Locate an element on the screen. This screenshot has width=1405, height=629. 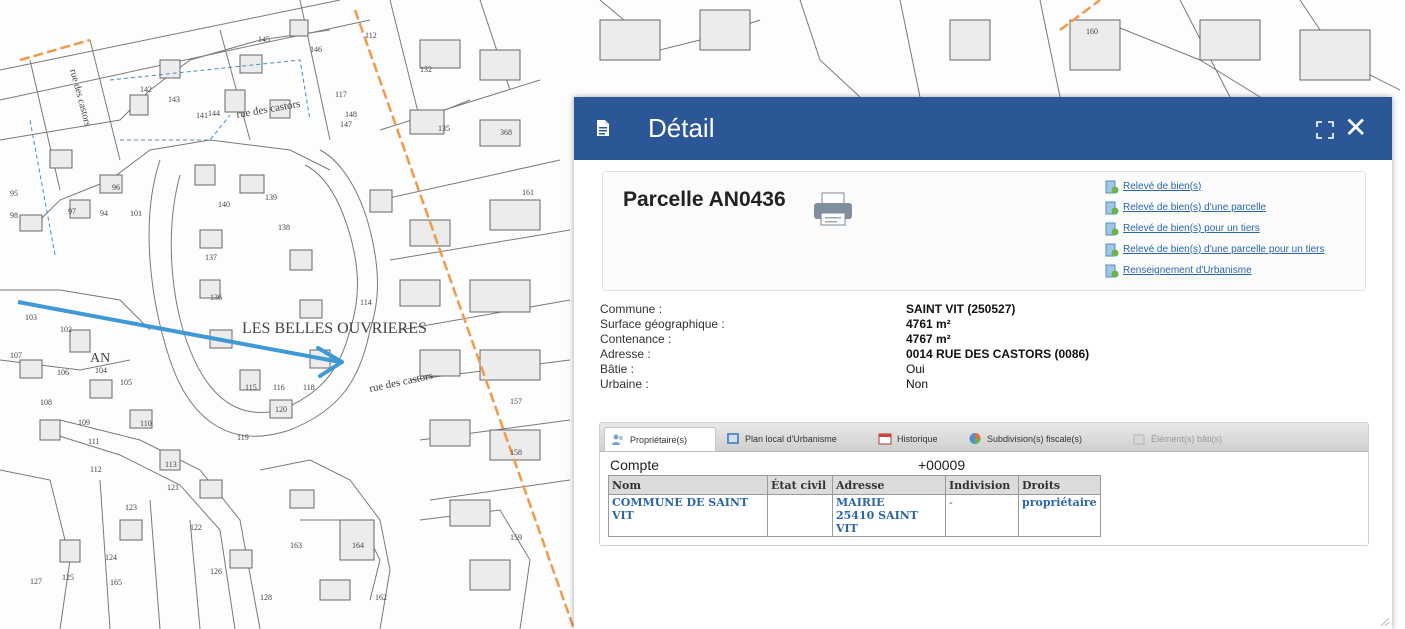
svg-text: 147 is located at coordinates (346, 124).